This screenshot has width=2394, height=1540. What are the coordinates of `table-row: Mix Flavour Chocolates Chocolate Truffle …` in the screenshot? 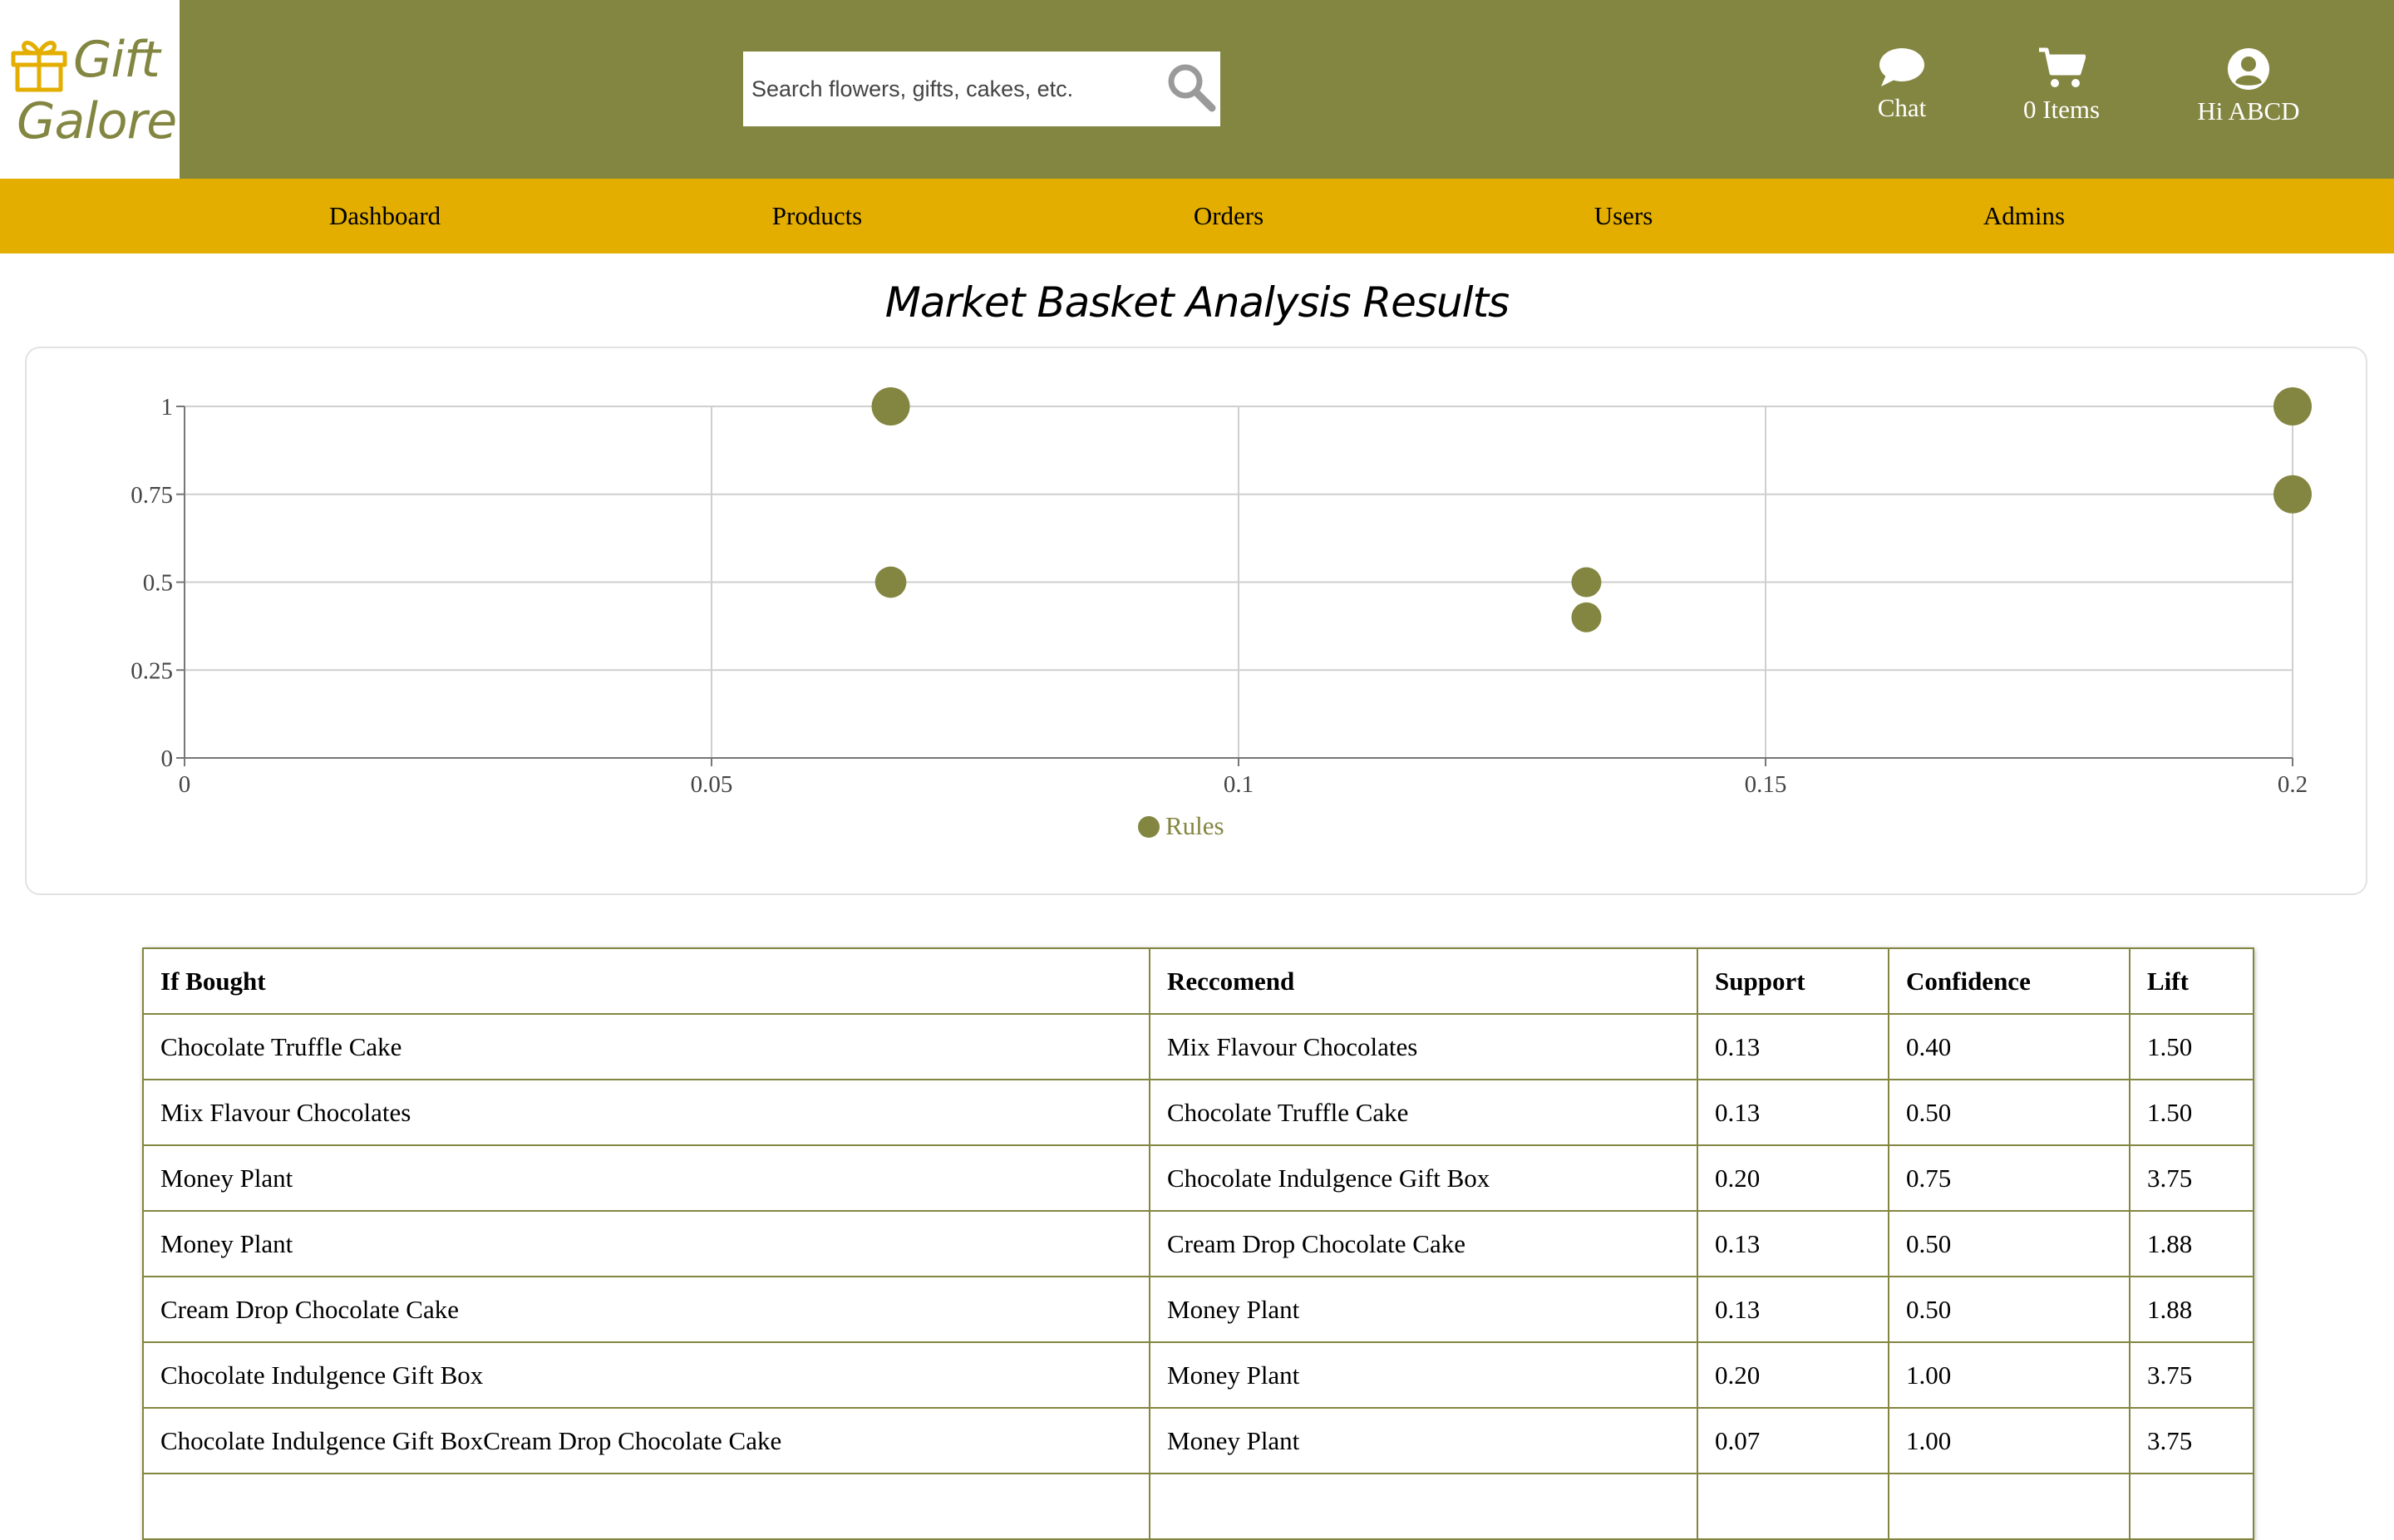 It's located at (1198, 1112).